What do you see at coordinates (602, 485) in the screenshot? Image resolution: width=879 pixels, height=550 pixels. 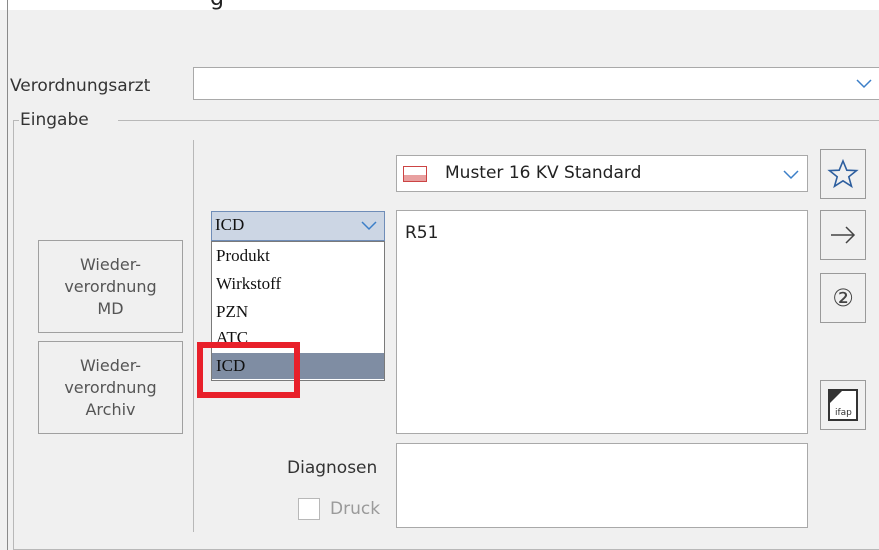 I see `diagnosen-input` at bounding box center [602, 485].